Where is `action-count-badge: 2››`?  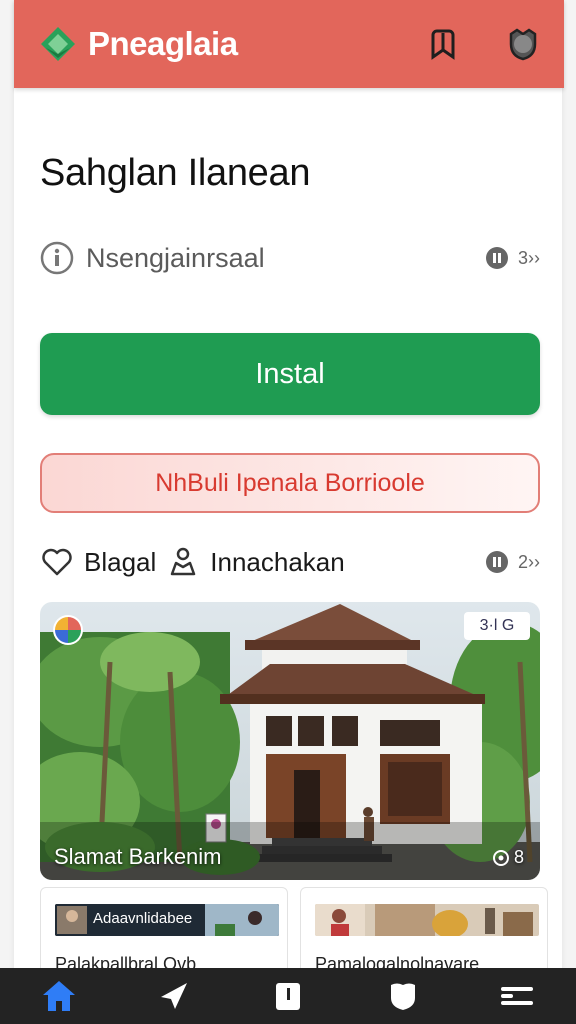
action-count-badge: 2›› is located at coordinates (512, 562).